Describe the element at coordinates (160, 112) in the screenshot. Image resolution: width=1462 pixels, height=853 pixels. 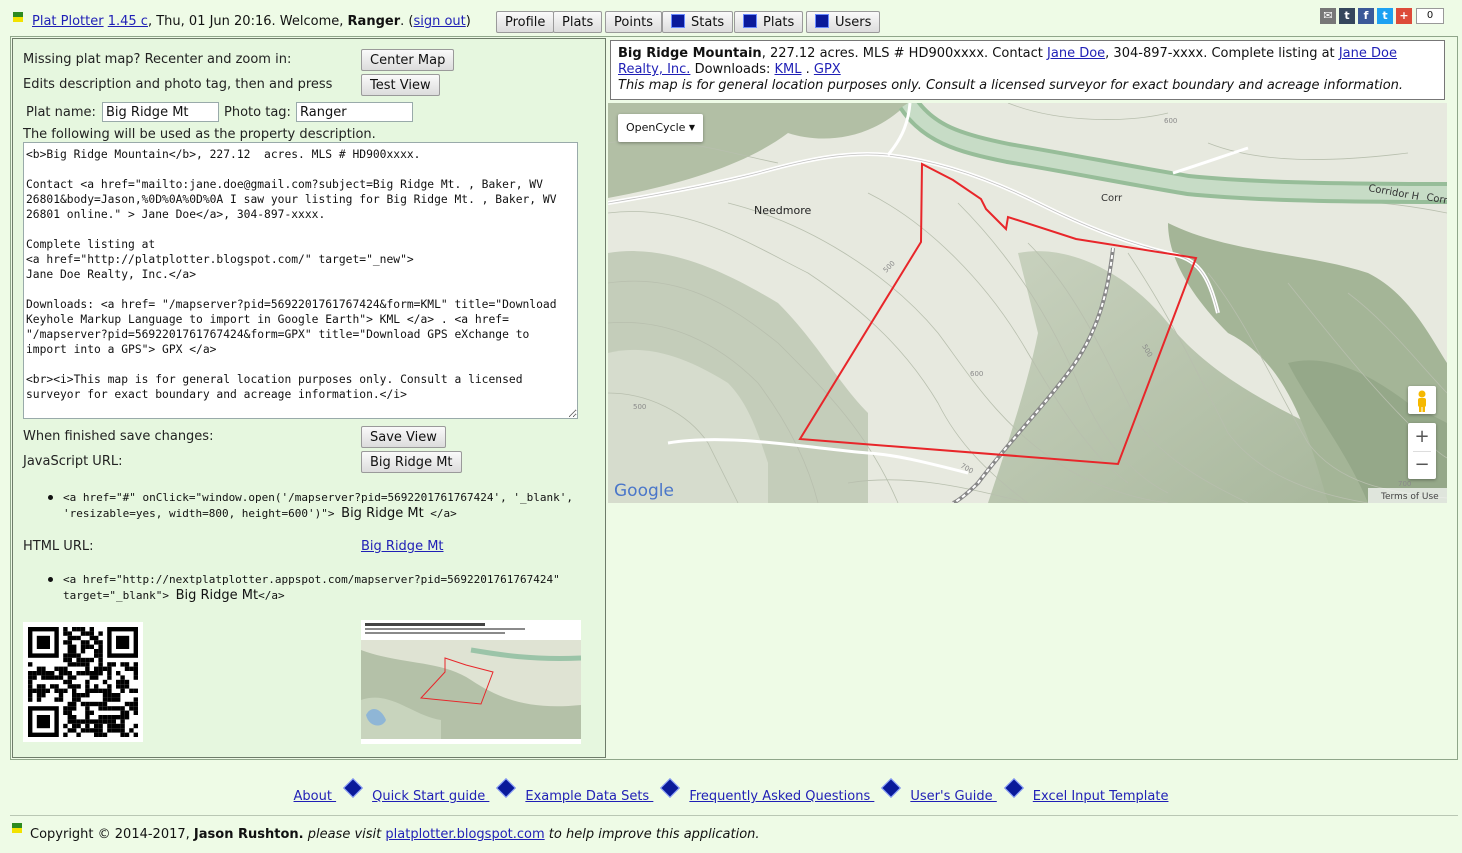
I see `plat-name-input` at that location.